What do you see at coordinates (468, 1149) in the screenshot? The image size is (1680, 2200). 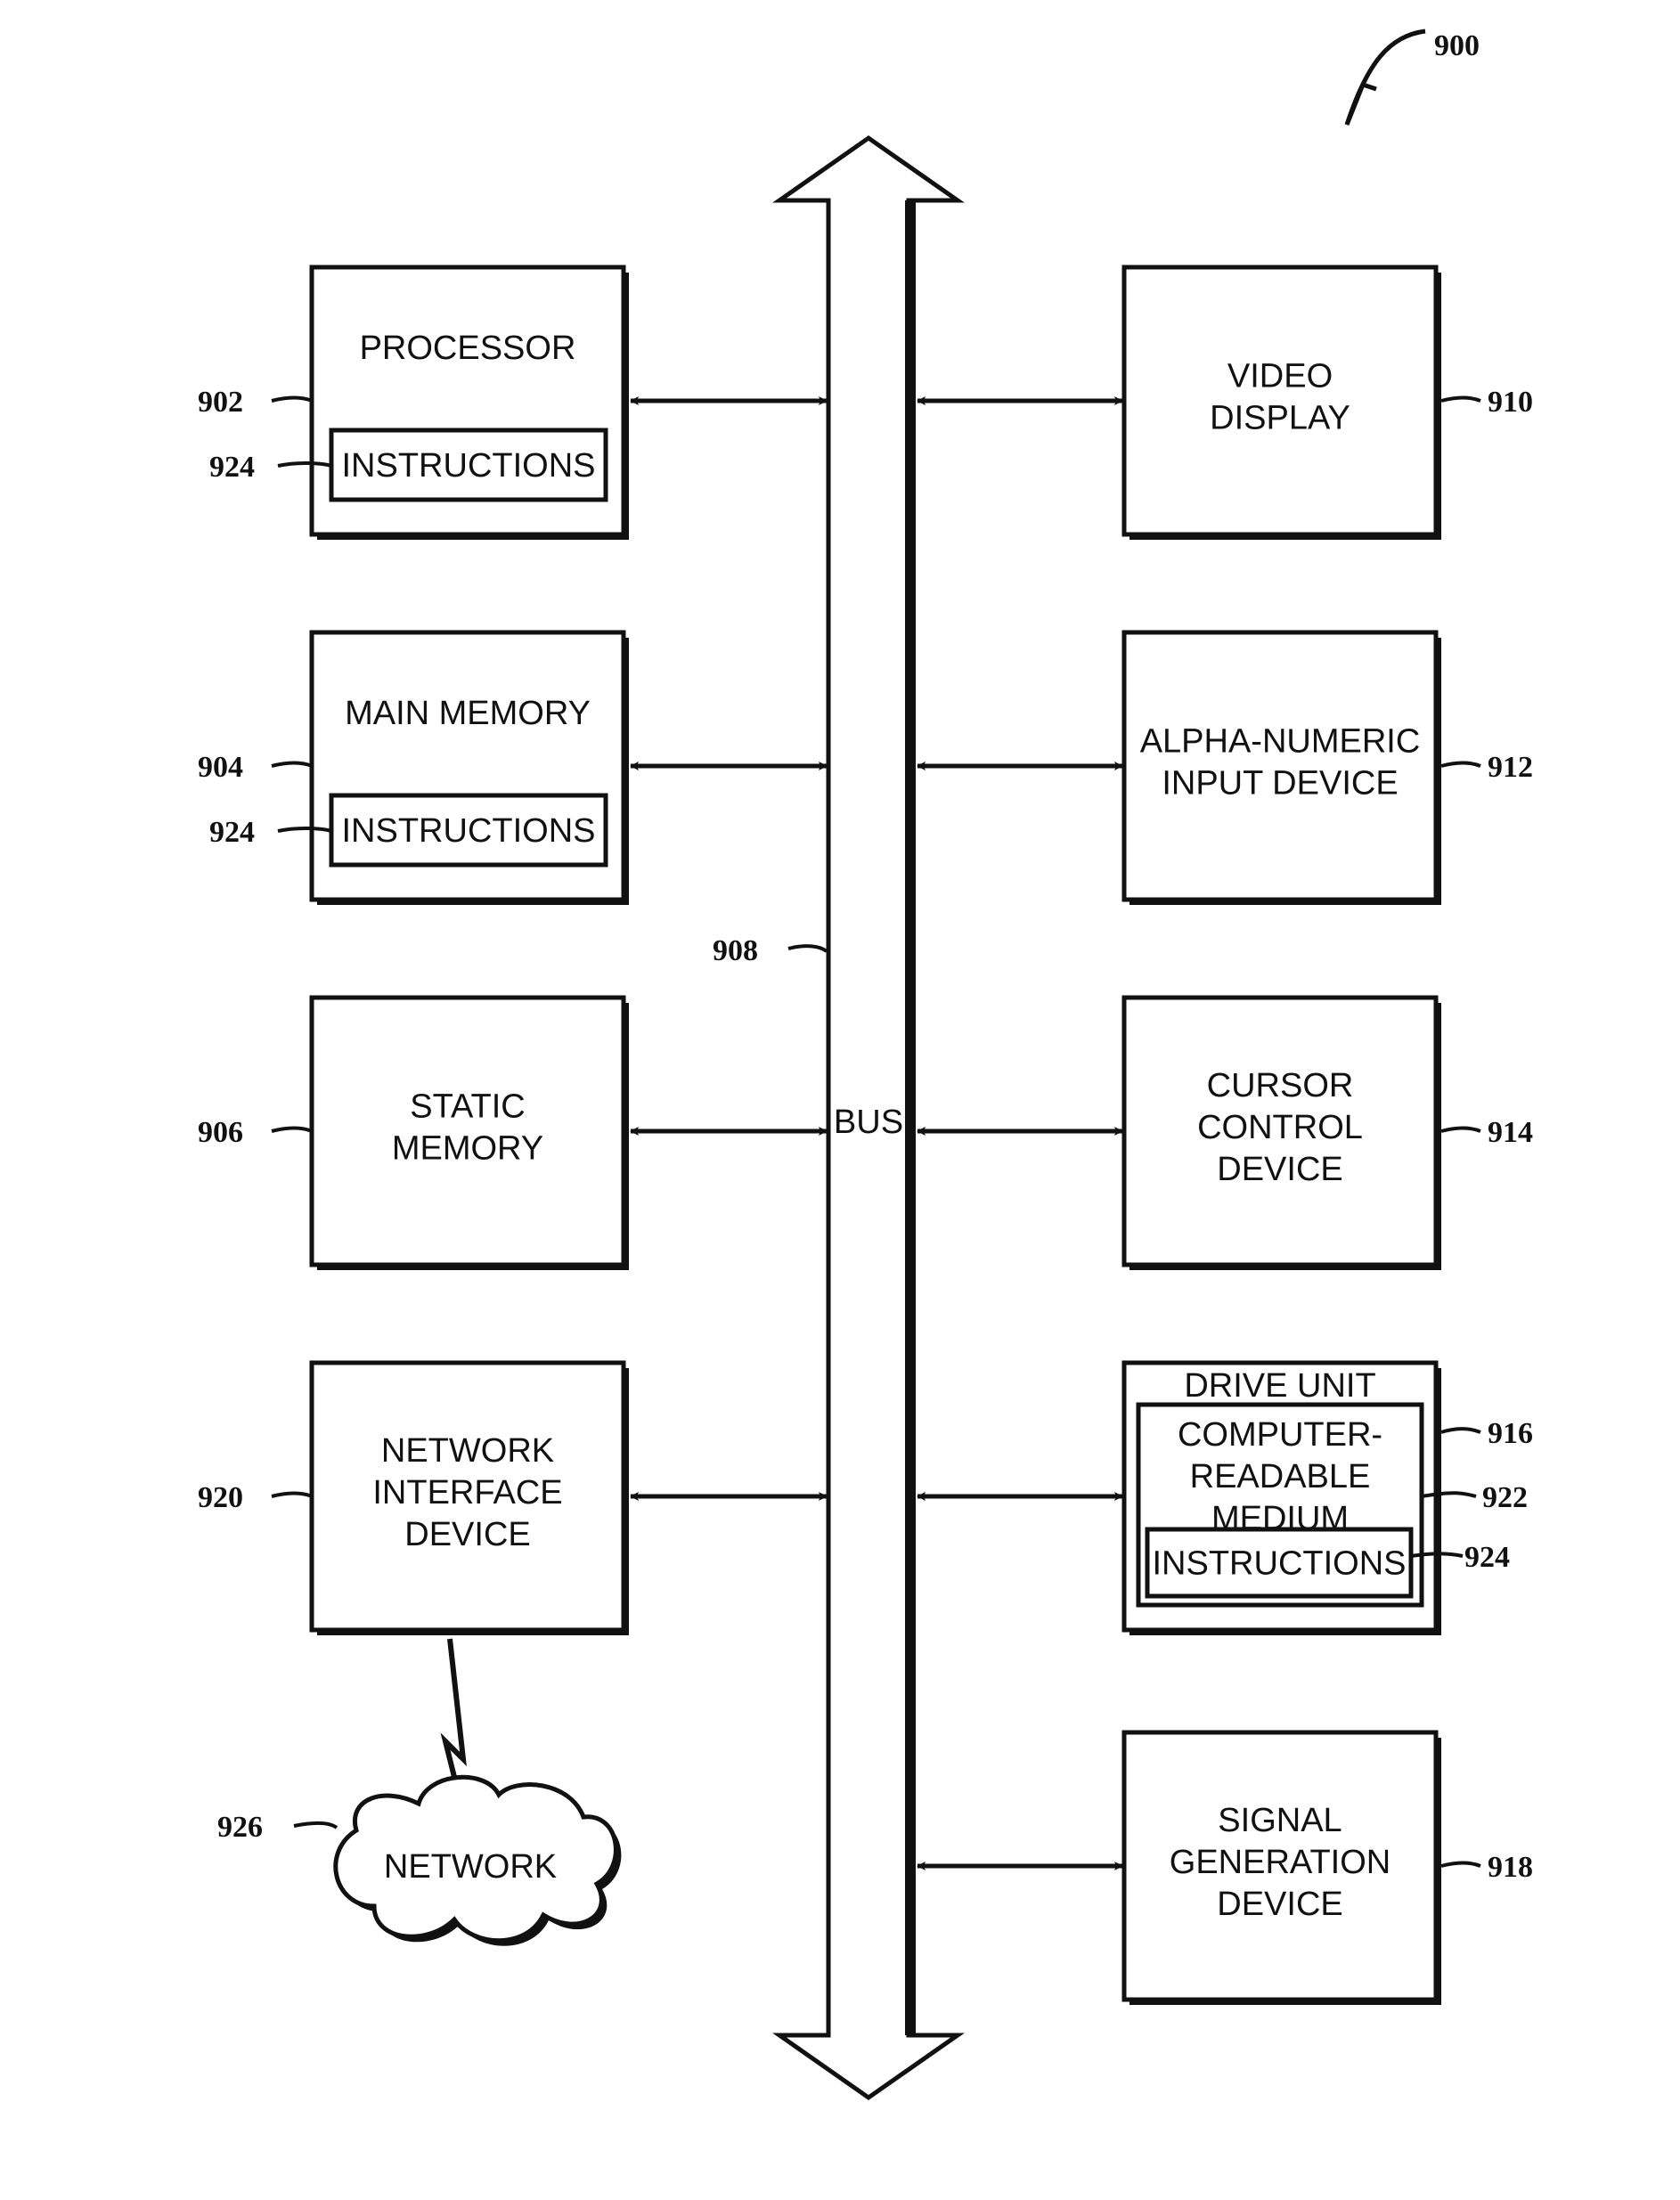 I see `static-memory-label: MEMORY` at bounding box center [468, 1149].